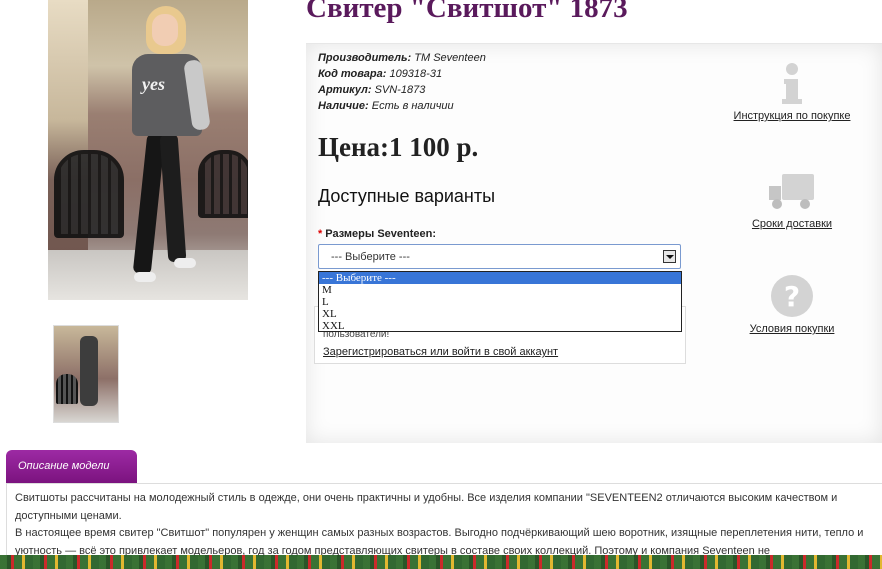  Describe the element at coordinates (500, 326) in the screenshot. I see `size-option: XXL` at that location.